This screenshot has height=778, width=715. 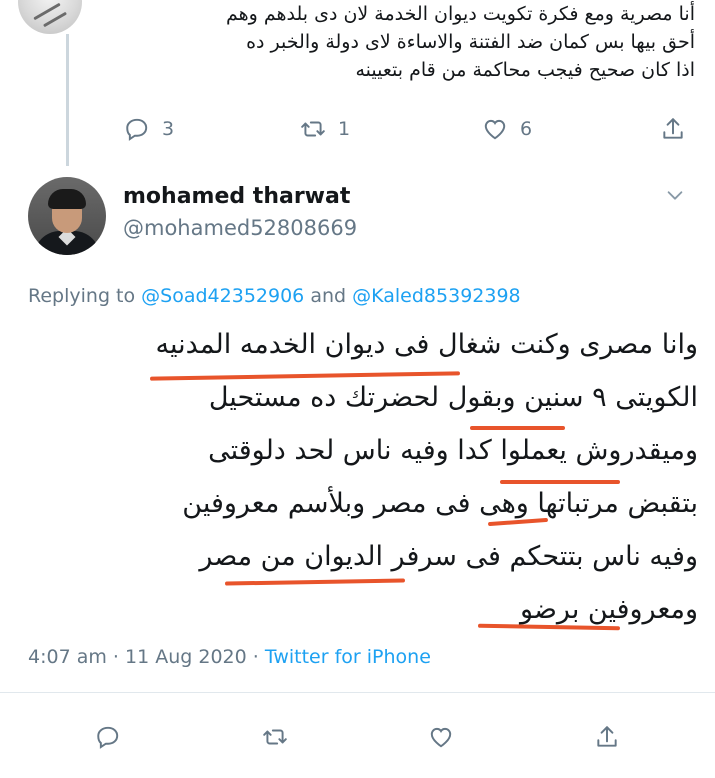 What do you see at coordinates (453, 450) in the screenshot?
I see `tweet-text-line: وميقدروش يعملوا كدا وفيه ناس لحد دلوقتى` at bounding box center [453, 450].